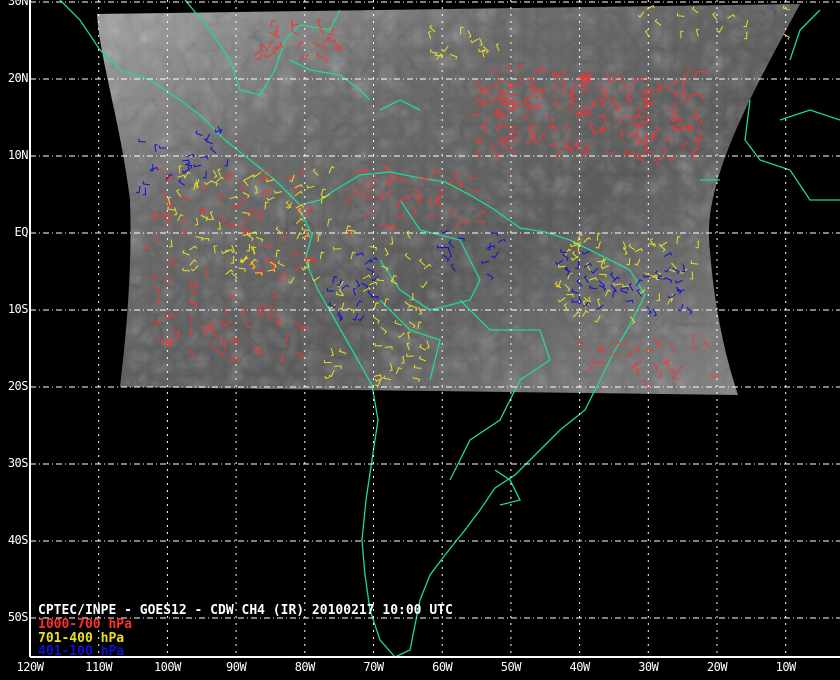  Describe the element at coordinates (580, 667) in the screenshot. I see `lon-label: 40W` at that location.